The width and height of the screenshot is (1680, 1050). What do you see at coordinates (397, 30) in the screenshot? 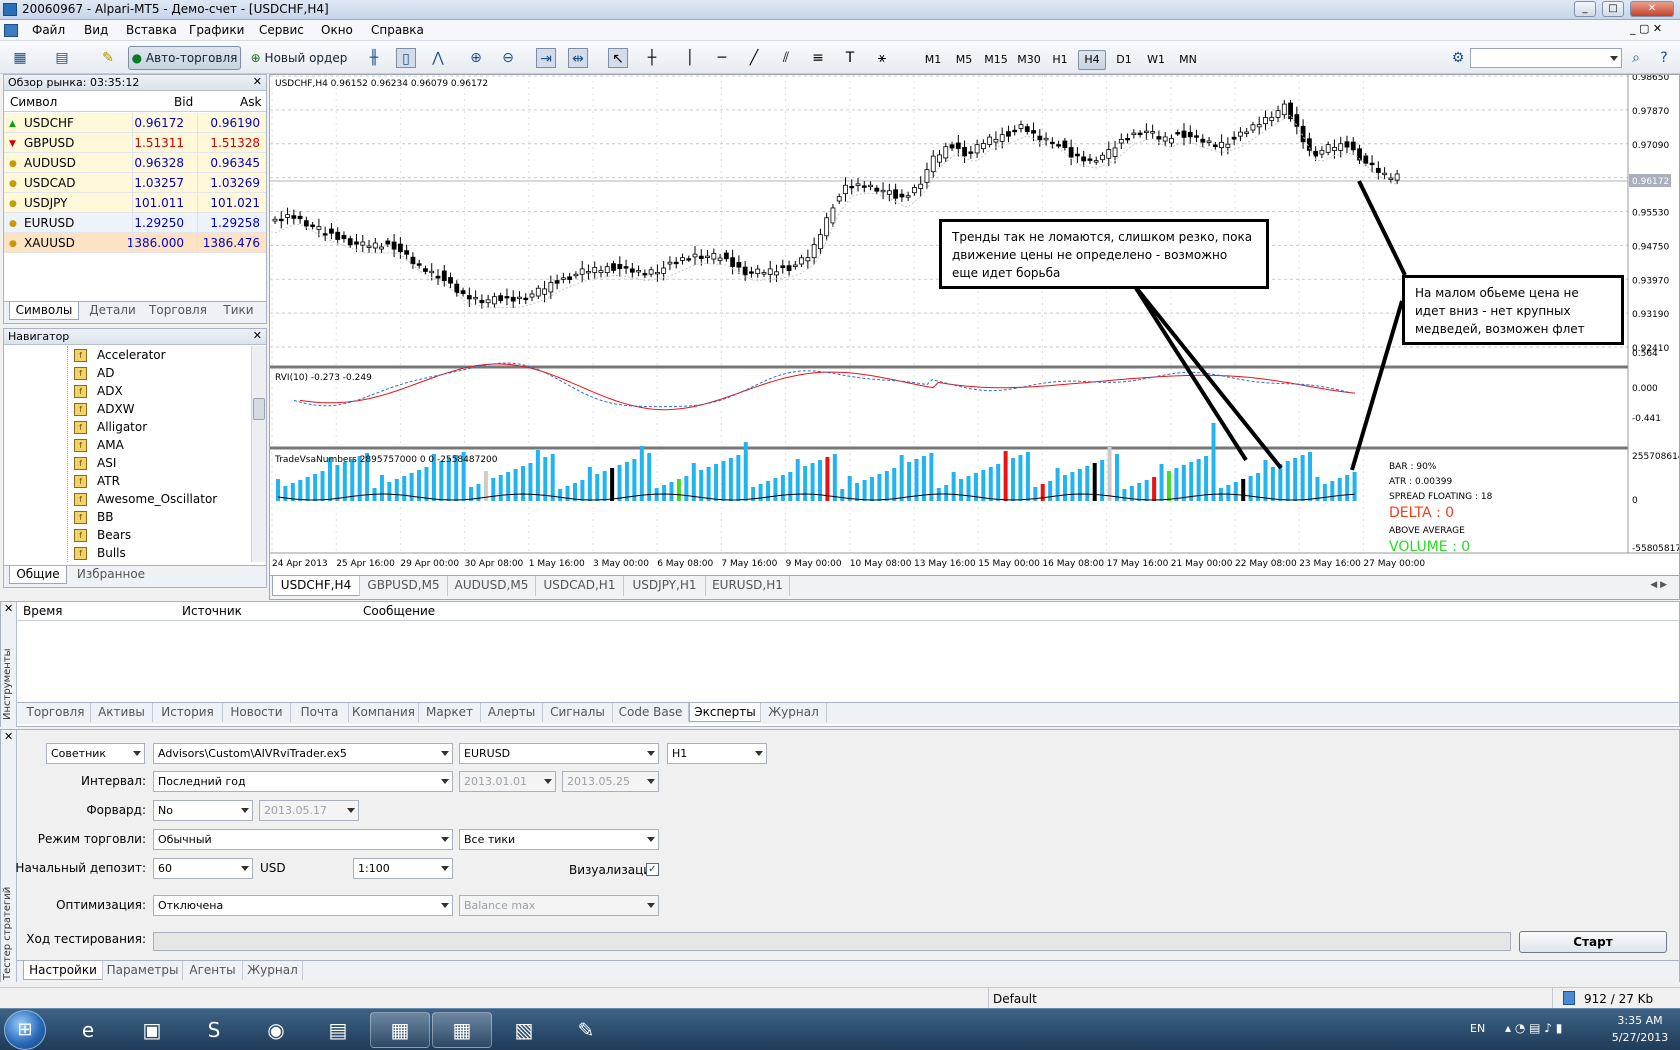
I see `menu-help: Справка` at bounding box center [397, 30].